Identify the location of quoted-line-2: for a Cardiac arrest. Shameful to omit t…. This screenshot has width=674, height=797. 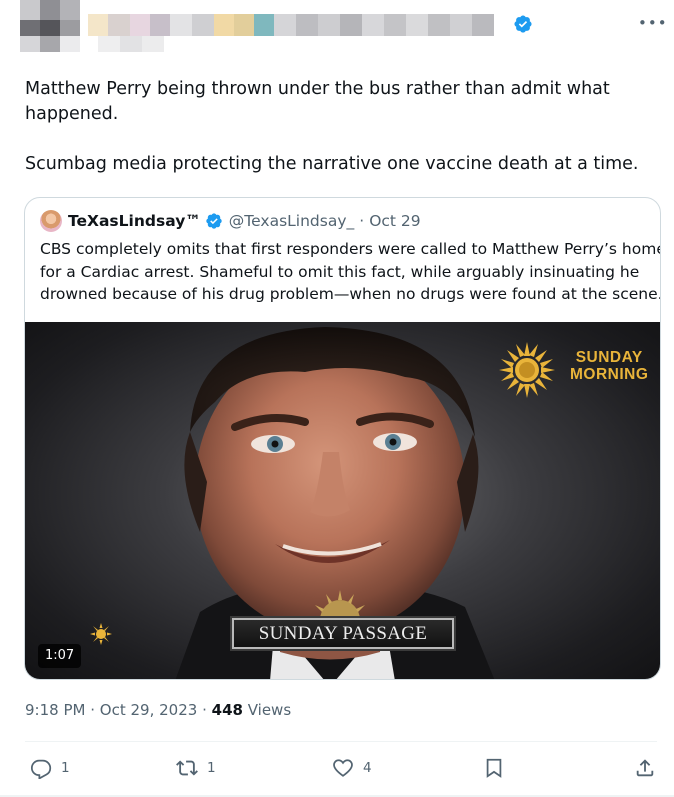
(340, 271).